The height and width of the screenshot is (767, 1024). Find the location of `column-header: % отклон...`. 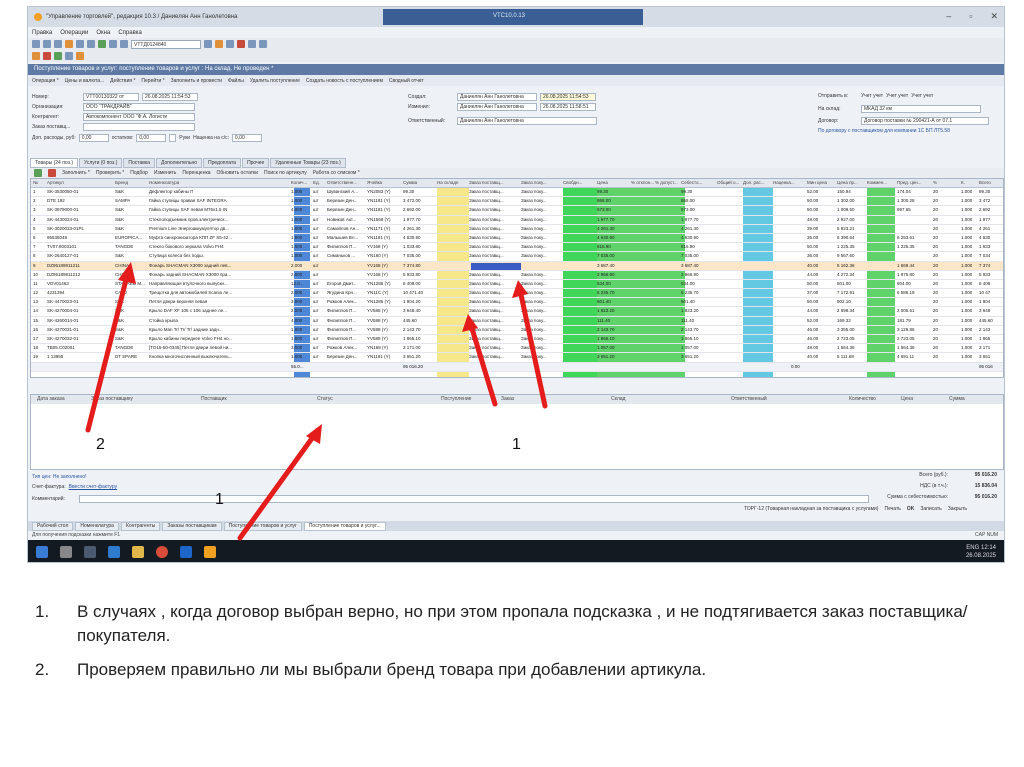

column-header: % отклон... is located at coordinates (642, 182).